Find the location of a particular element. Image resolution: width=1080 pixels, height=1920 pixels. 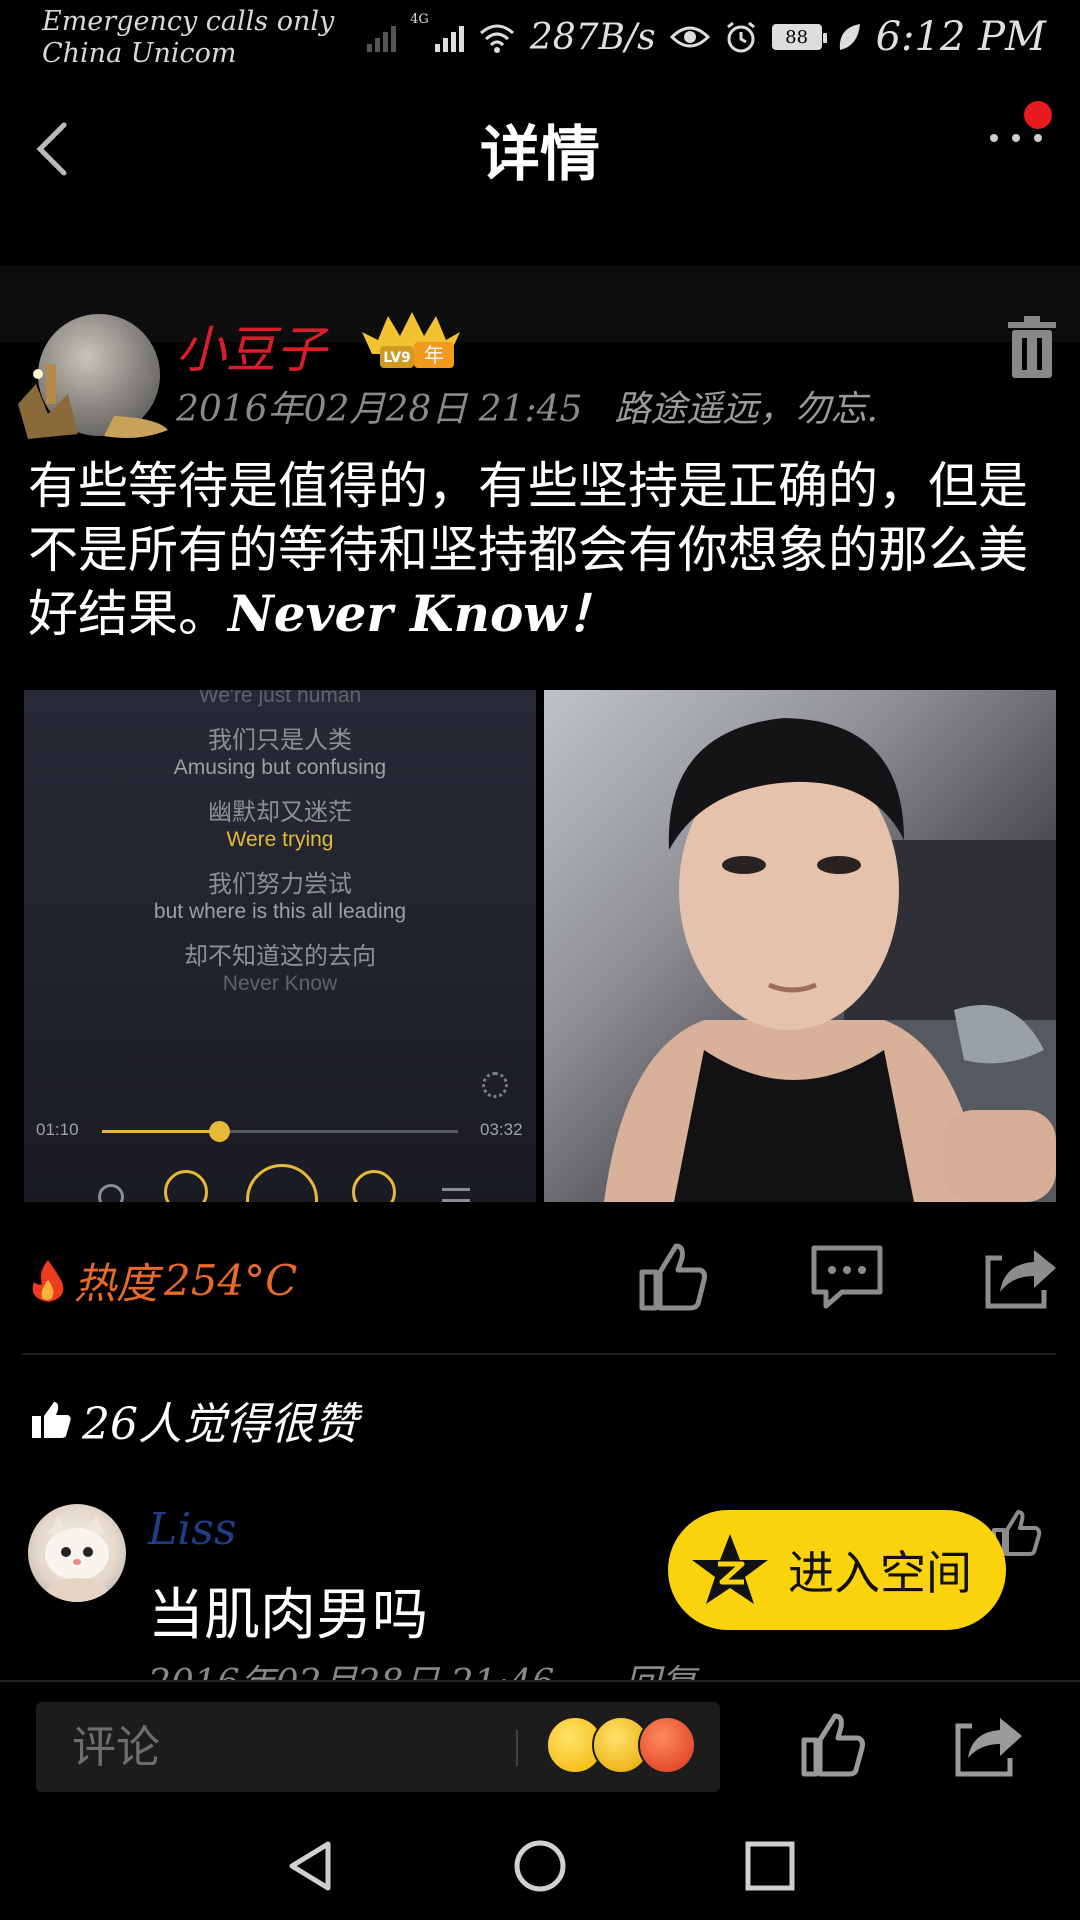

playlist-icon is located at coordinates (456, 1195).